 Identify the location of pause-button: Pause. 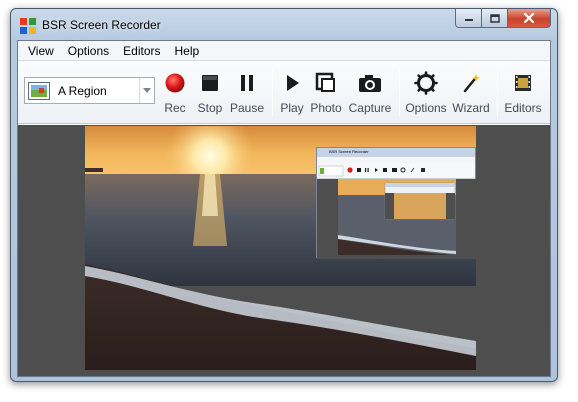
(247, 94).